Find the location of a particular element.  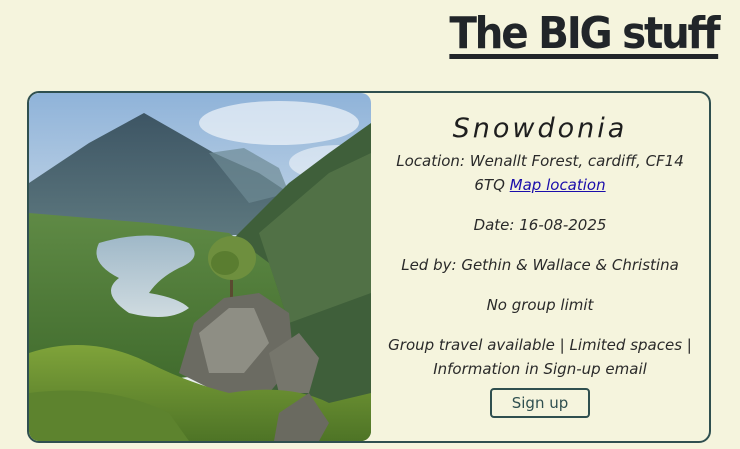

signup-button: Sign up is located at coordinates (540, 403).